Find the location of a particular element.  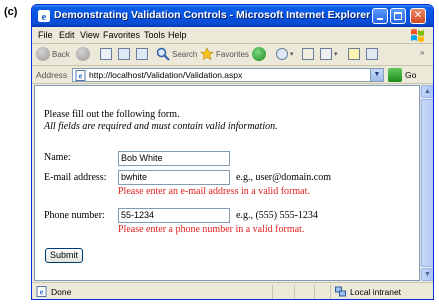

windows-logo-icon is located at coordinates (417, 35).